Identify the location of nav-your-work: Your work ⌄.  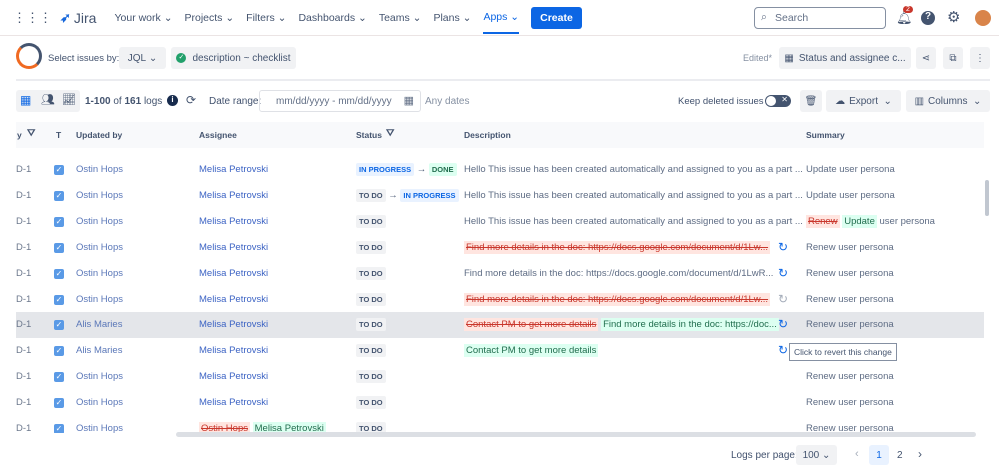
(143, 18).